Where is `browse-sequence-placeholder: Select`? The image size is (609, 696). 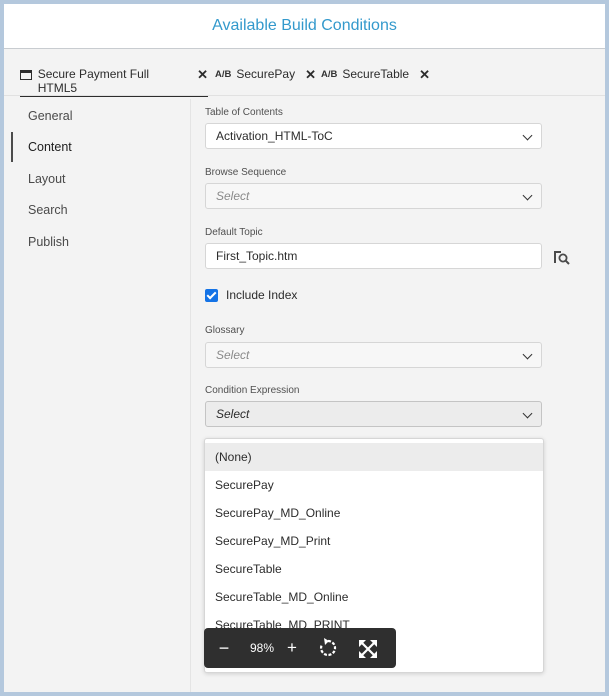
browse-sequence-placeholder: Select is located at coordinates (233, 196).